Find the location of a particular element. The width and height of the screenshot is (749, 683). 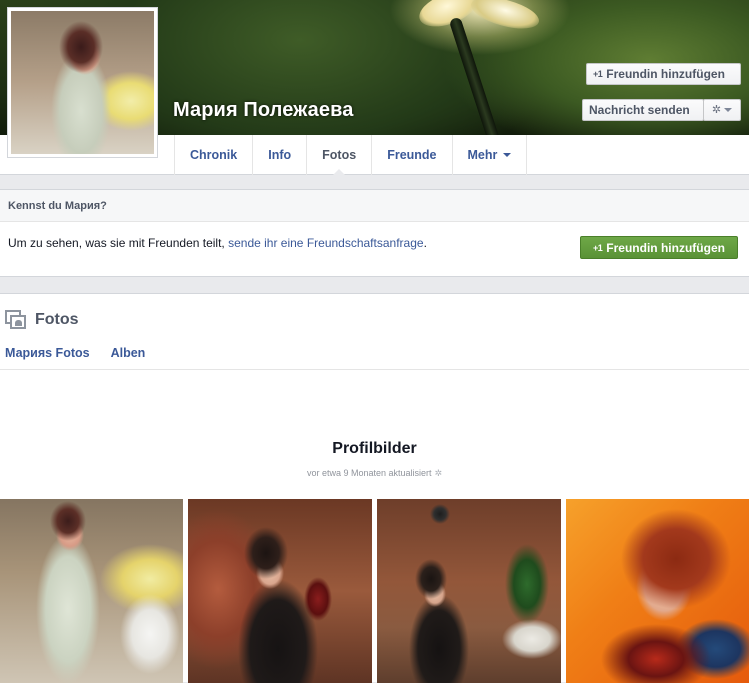

send-message-label: Nachricht senden is located at coordinates (639, 110).